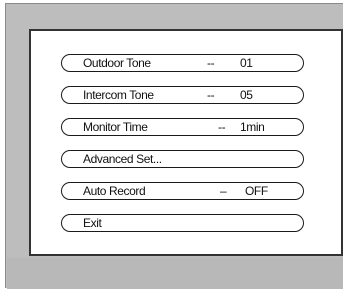 This screenshot has width=343, height=289. I want to click on menu-item-value: 1min, so click(252, 127).